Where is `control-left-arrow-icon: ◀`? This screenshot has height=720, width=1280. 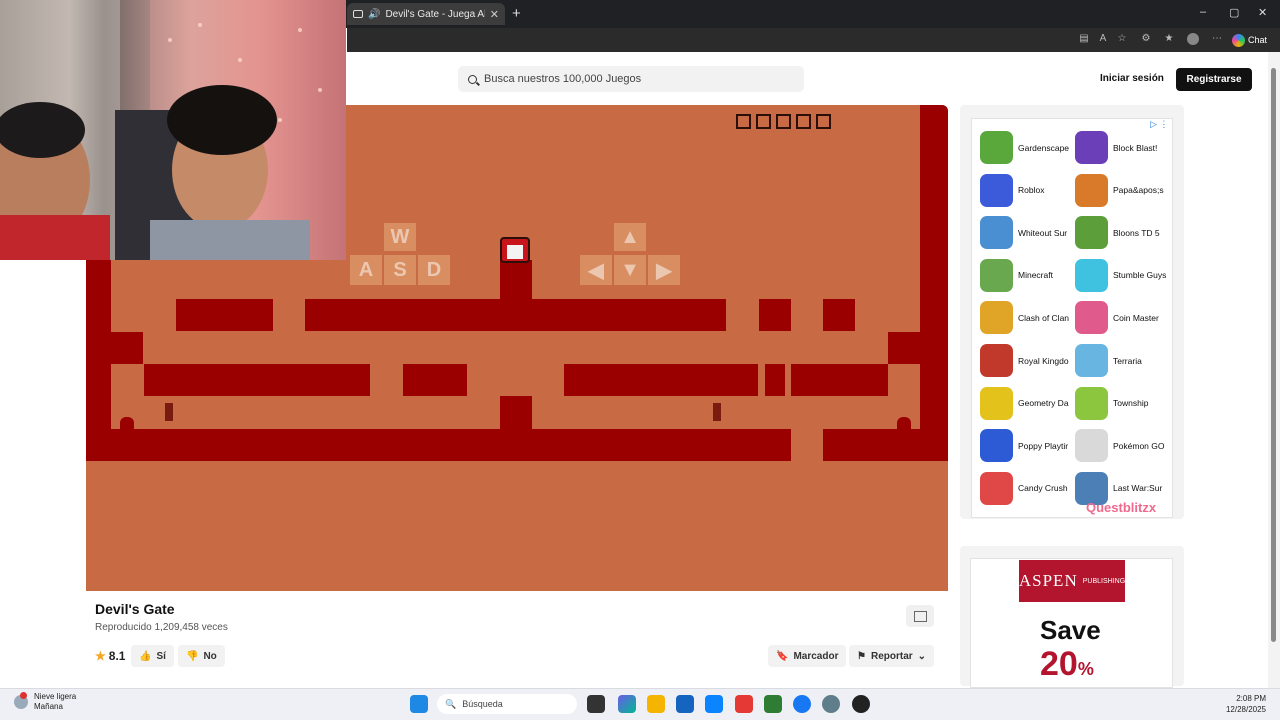 control-left-arrow-icon: ◀ is located at coordinates (596, 270).